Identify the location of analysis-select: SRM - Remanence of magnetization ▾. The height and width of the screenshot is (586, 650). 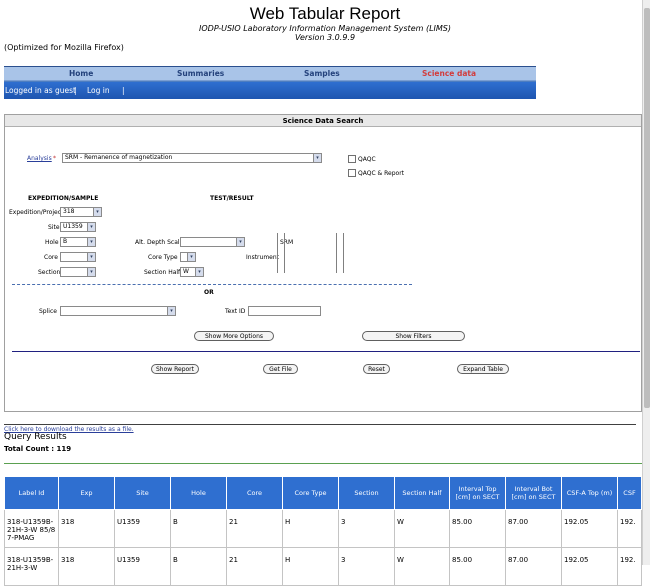
(192, 158).